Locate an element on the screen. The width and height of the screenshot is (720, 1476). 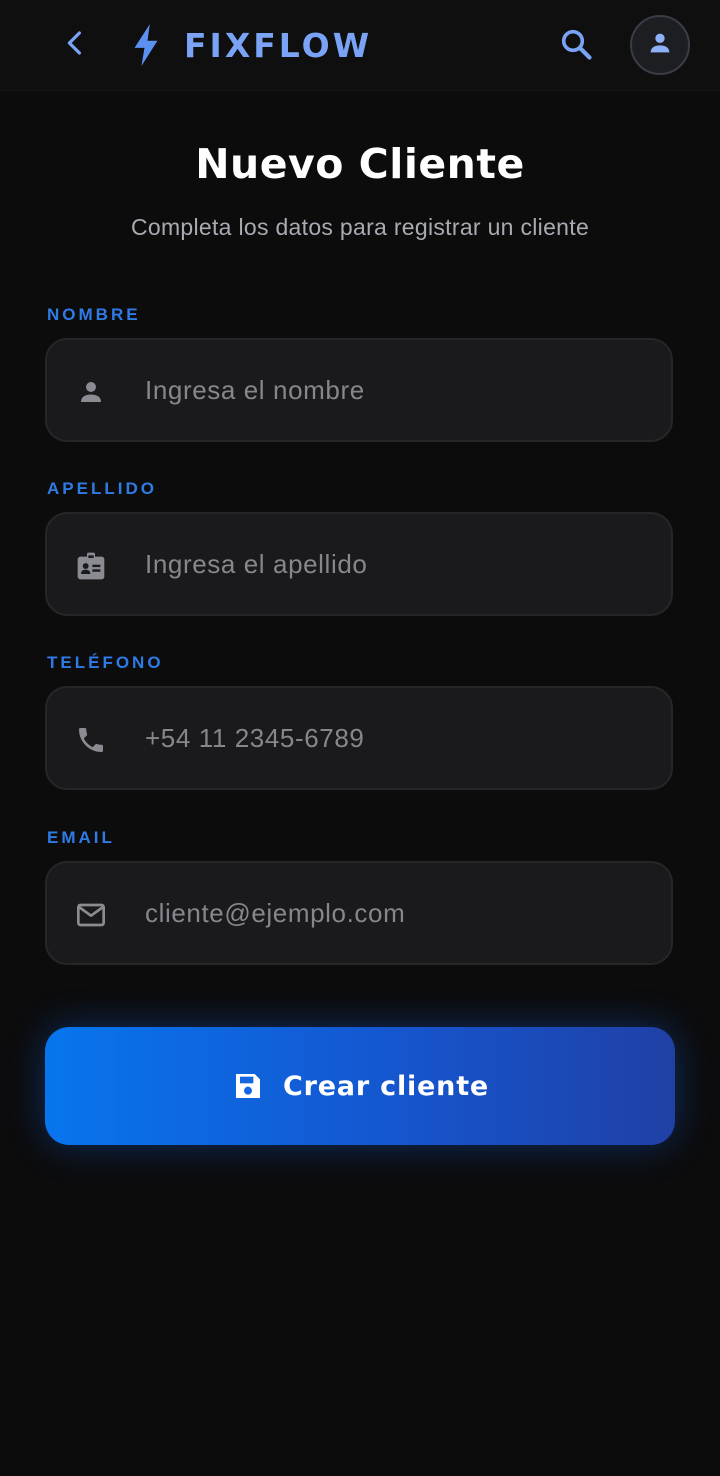
create-client-button: Crear cliente is located at coordinates (360, 1086).